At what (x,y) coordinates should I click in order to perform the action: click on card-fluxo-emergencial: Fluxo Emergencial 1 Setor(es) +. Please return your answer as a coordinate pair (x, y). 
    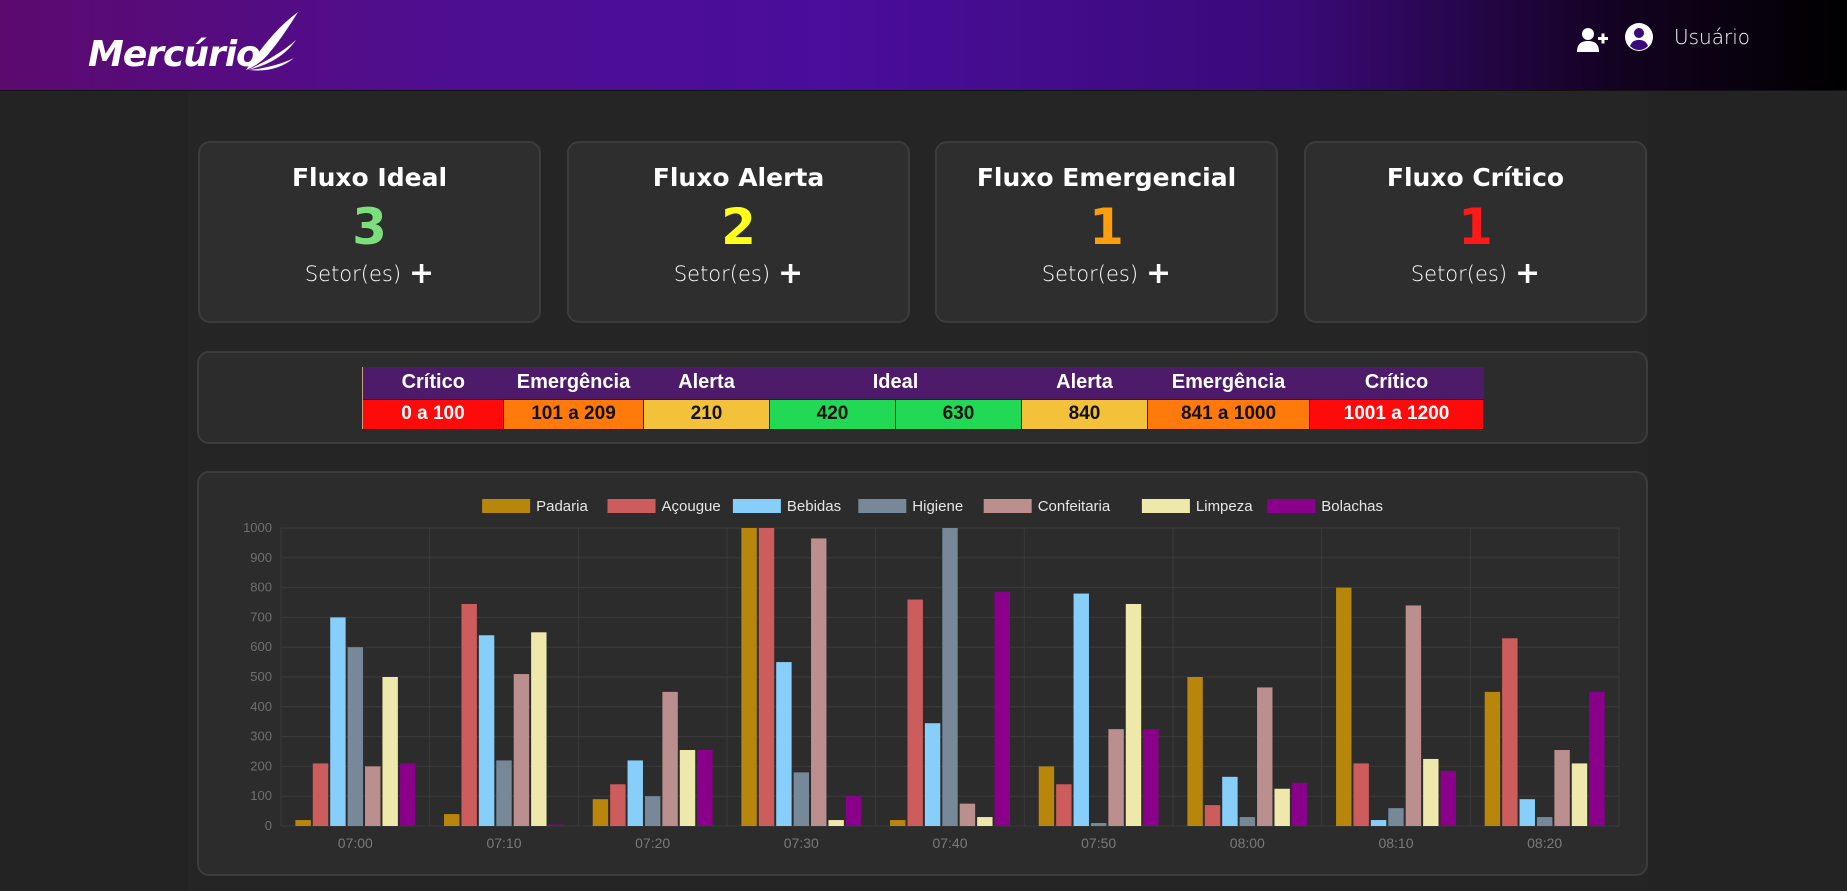
    Looking at the image, I should click on (1106, 232).